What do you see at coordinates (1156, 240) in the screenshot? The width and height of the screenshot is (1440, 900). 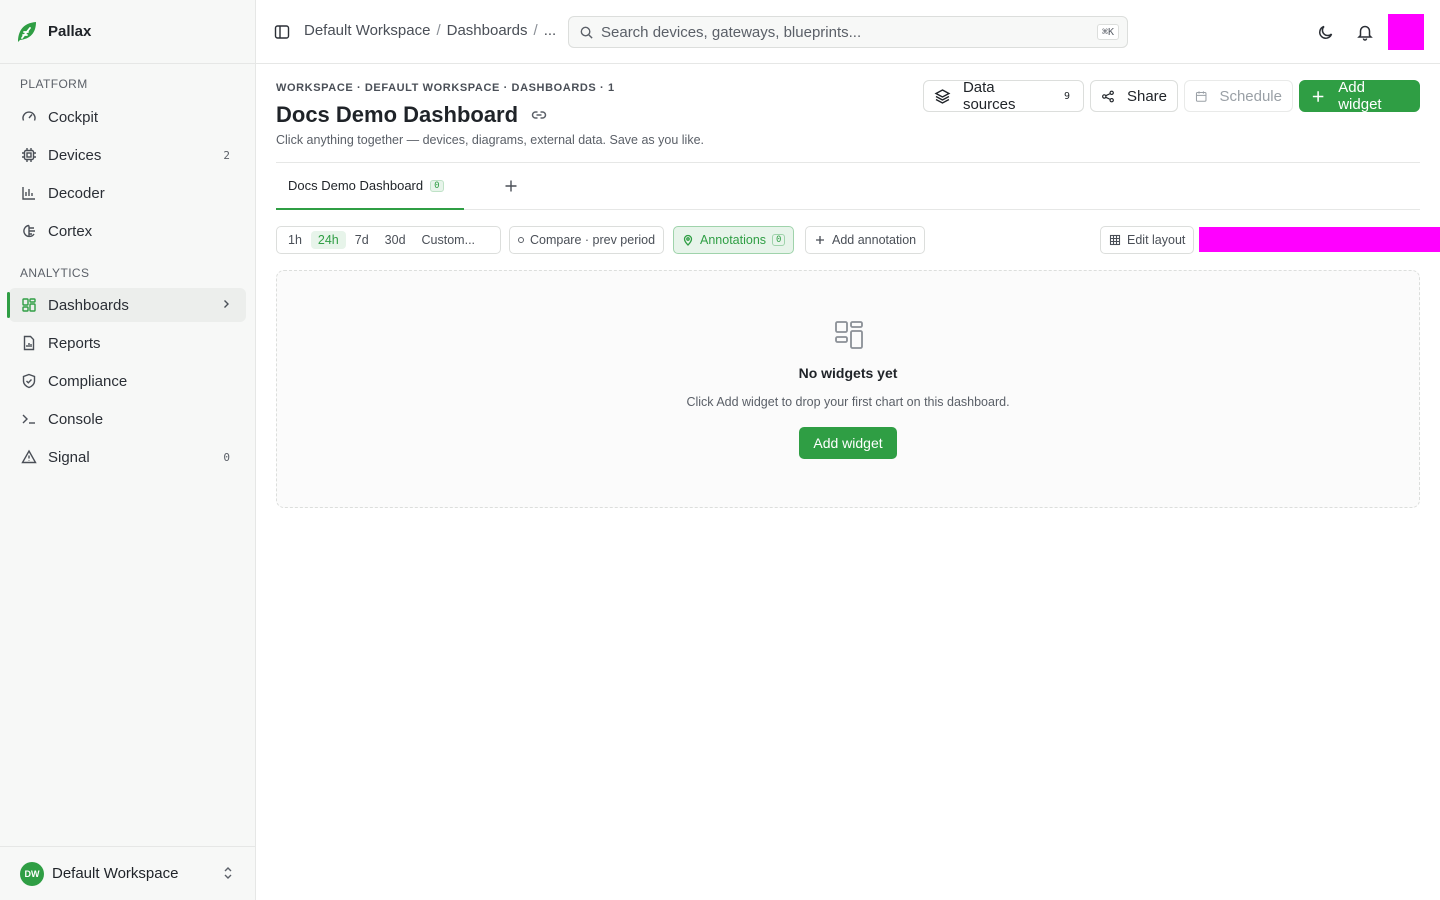 I see `edit-layout-label: Edit layout` at bounding box center [1156, 240].